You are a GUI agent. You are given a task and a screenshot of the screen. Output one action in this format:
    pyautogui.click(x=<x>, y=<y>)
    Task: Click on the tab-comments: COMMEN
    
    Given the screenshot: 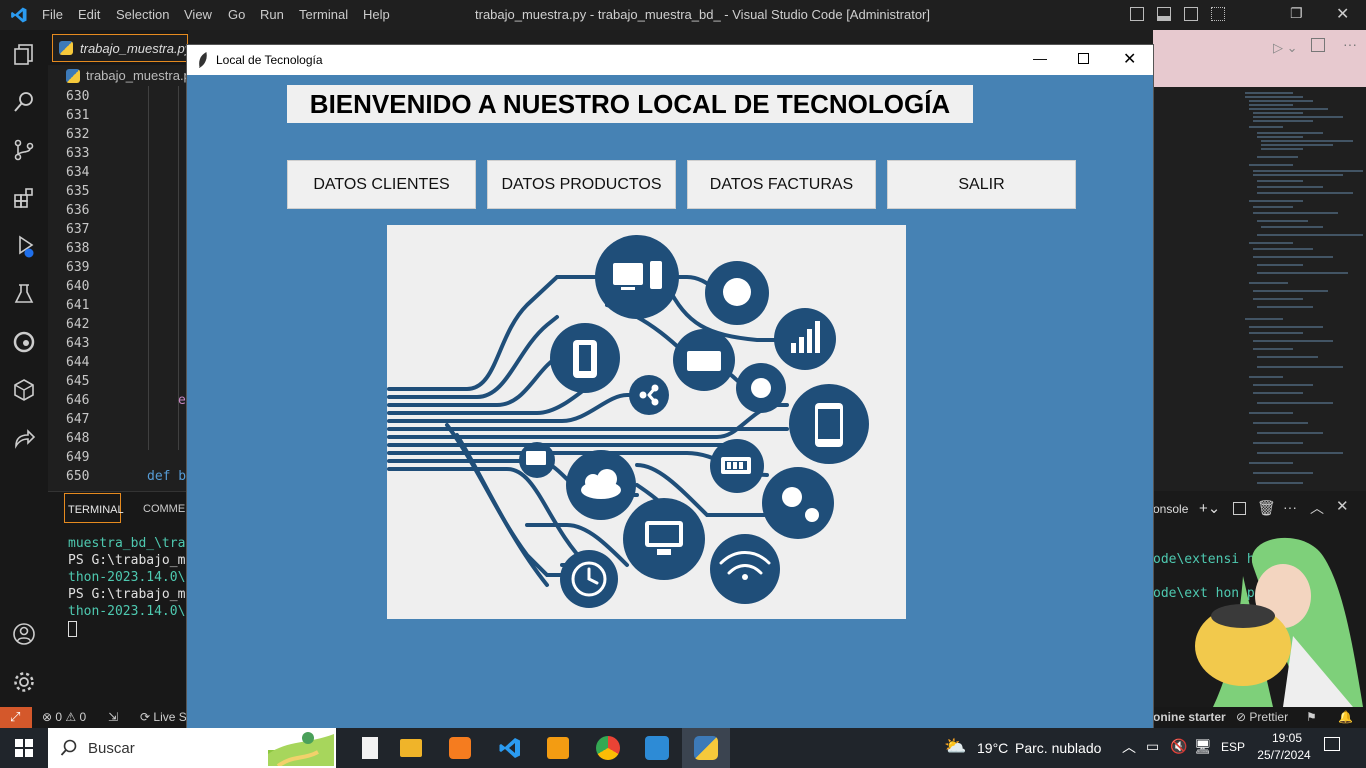 What is the action you would take?
    pyautogui.click(x=168, y=509)
    